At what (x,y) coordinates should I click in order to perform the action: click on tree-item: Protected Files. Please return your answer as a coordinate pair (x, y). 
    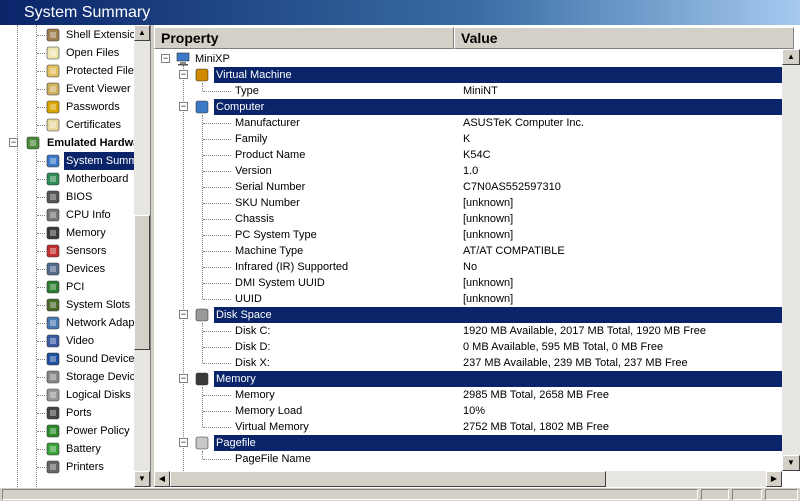
    Looking at the image, I should click on (69, 71).